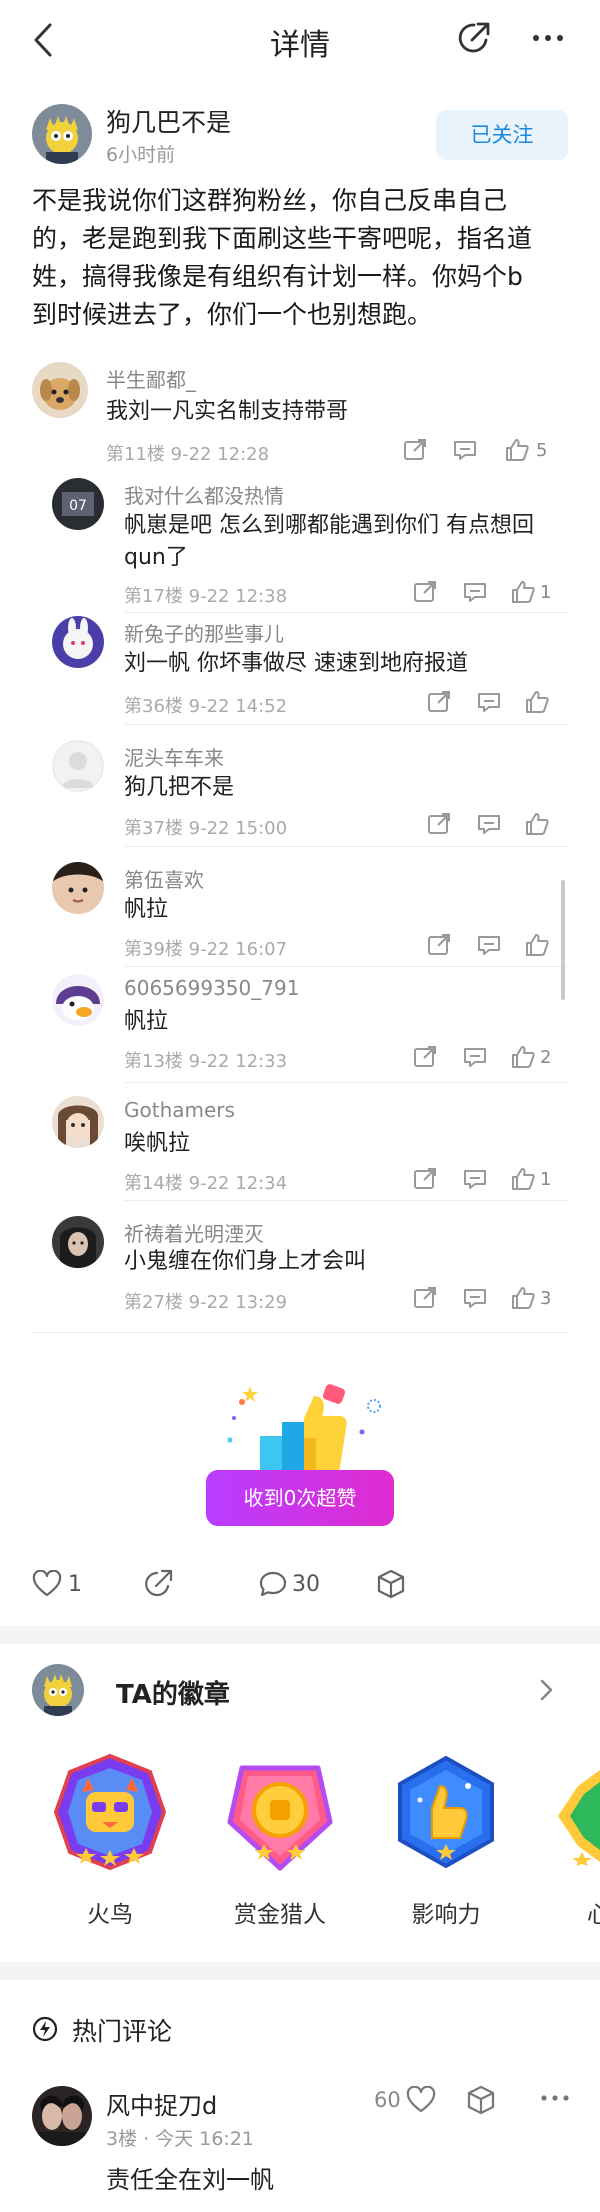 Image resolution: width=600 pixels, height=2212 pixels. I want to click on comment-meta: 第37楼 9-22 15:00, so click(206, 828).